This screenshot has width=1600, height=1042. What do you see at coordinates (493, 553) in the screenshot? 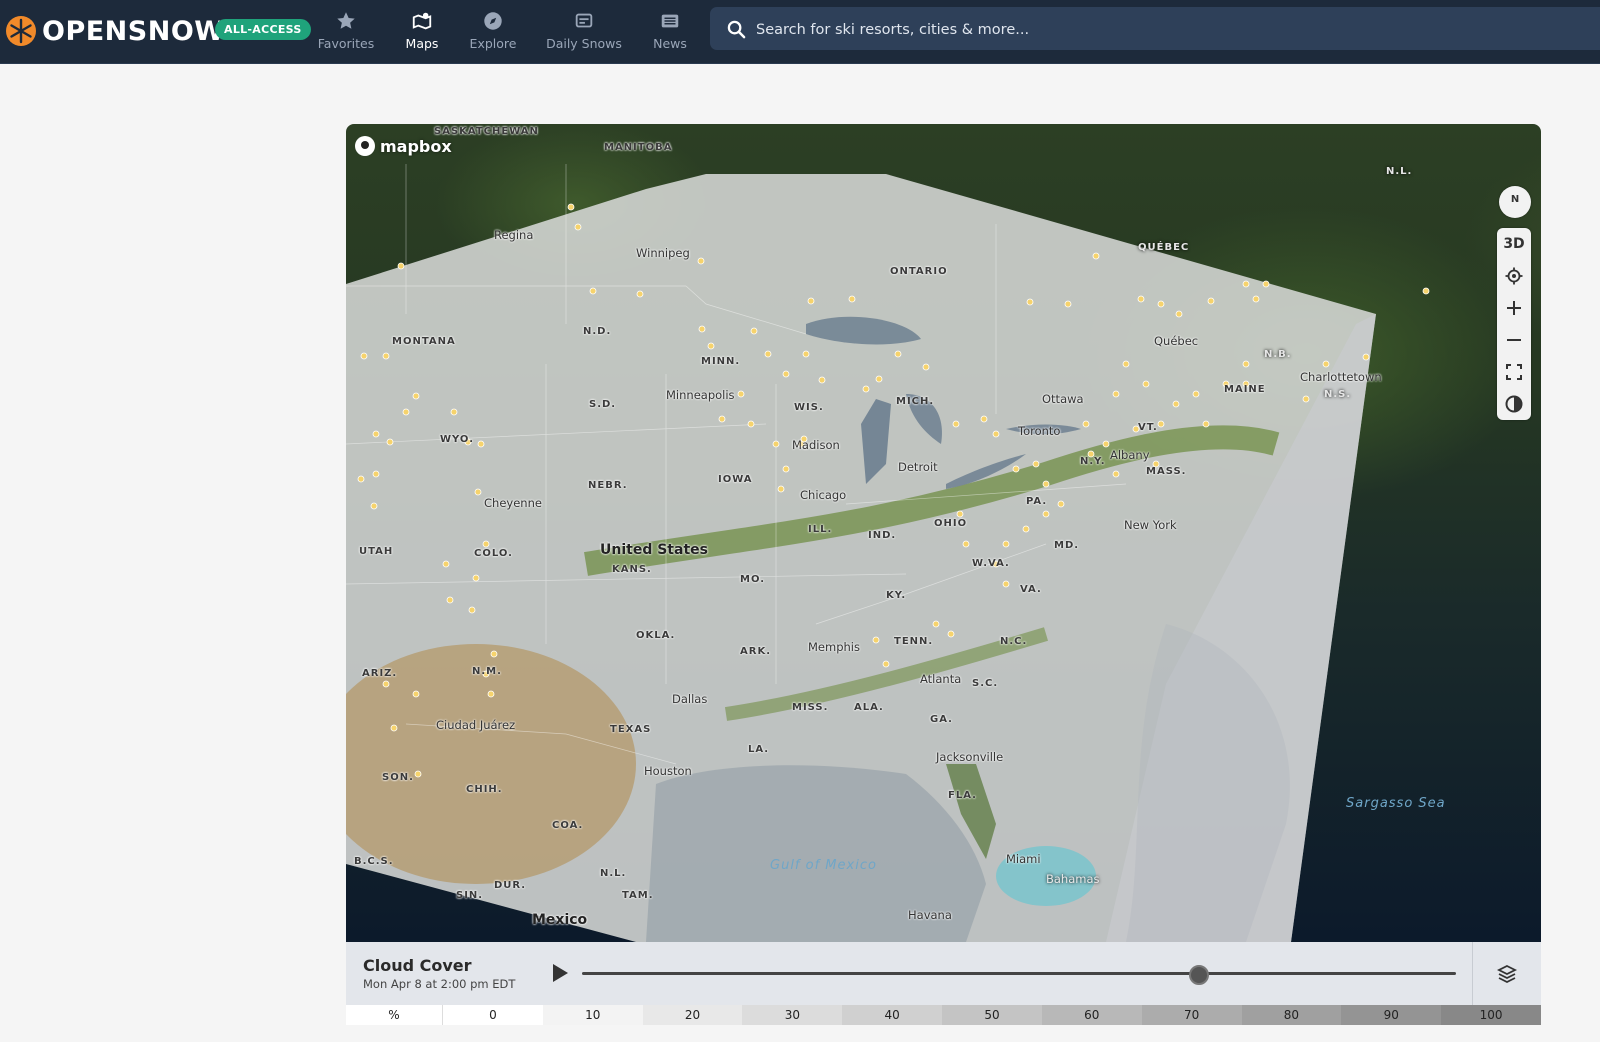
I see `map-label: COLO.` at bounding box center [493, 553].